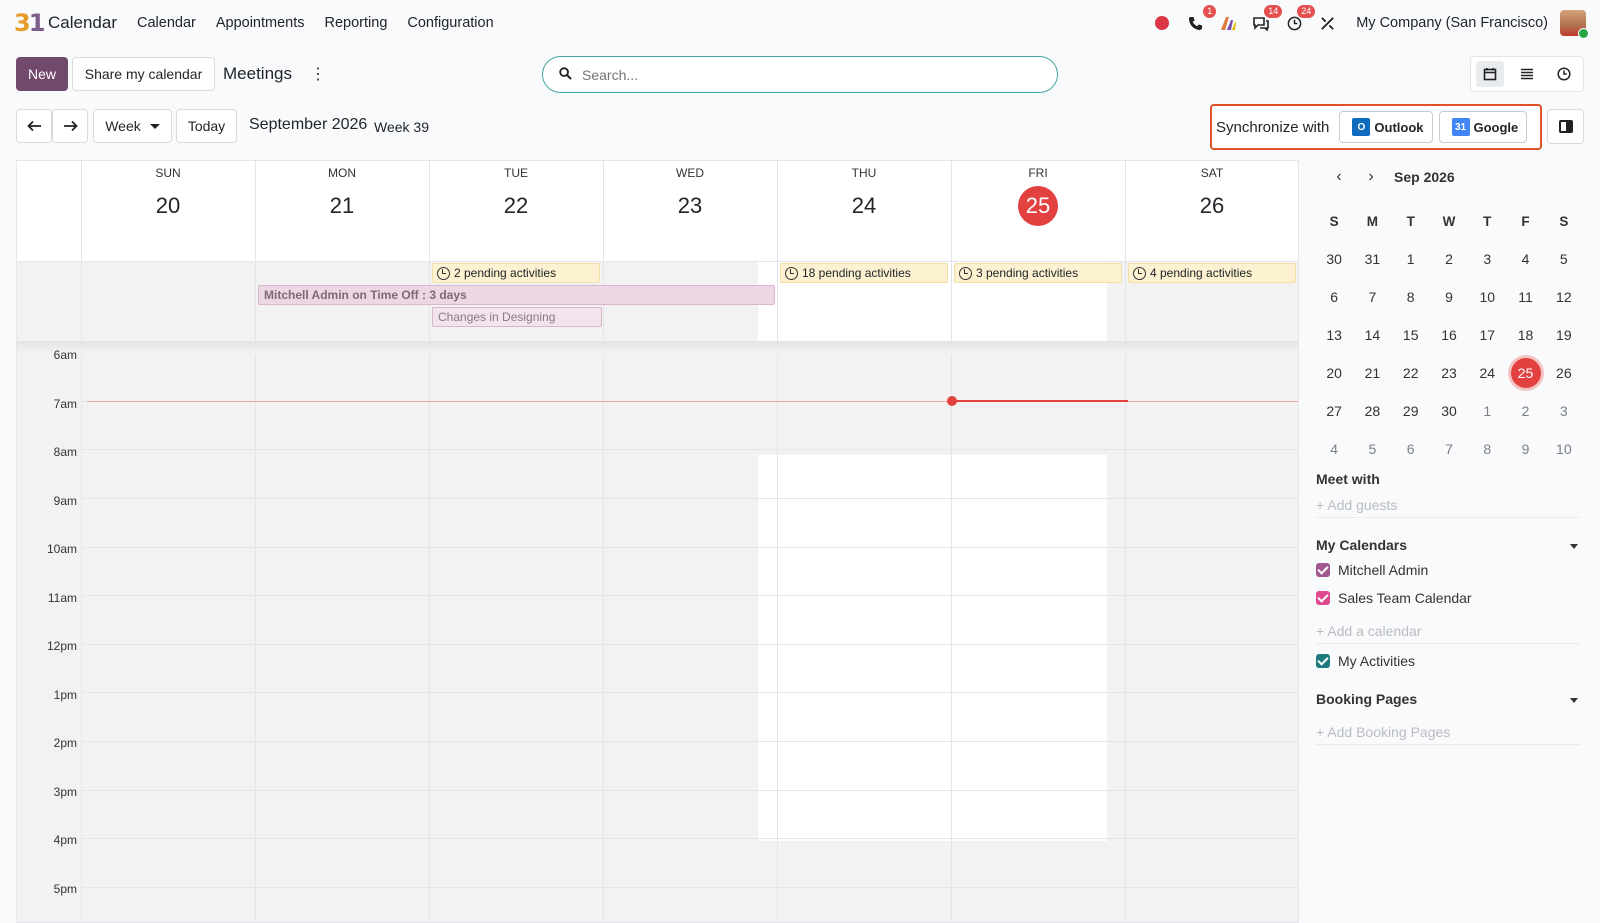 This screenshot has width=1600, height=923. I want to click on mini-day-today: 25, so click(1525, 373).